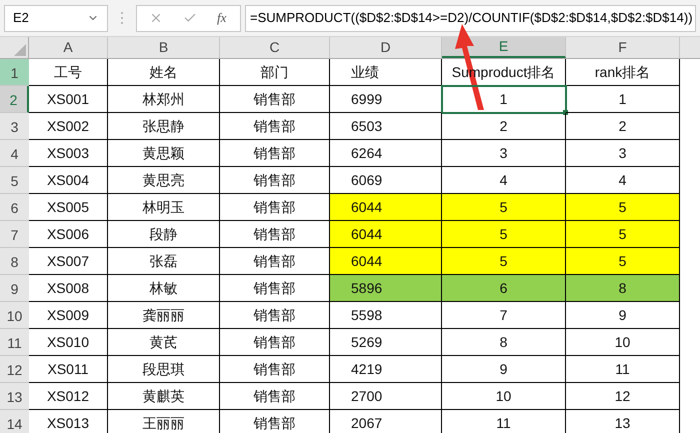 The image size is (700, 433). Describe the element at coordinates (623, 47) in the screenshot. I see `column-header: F` at that location.